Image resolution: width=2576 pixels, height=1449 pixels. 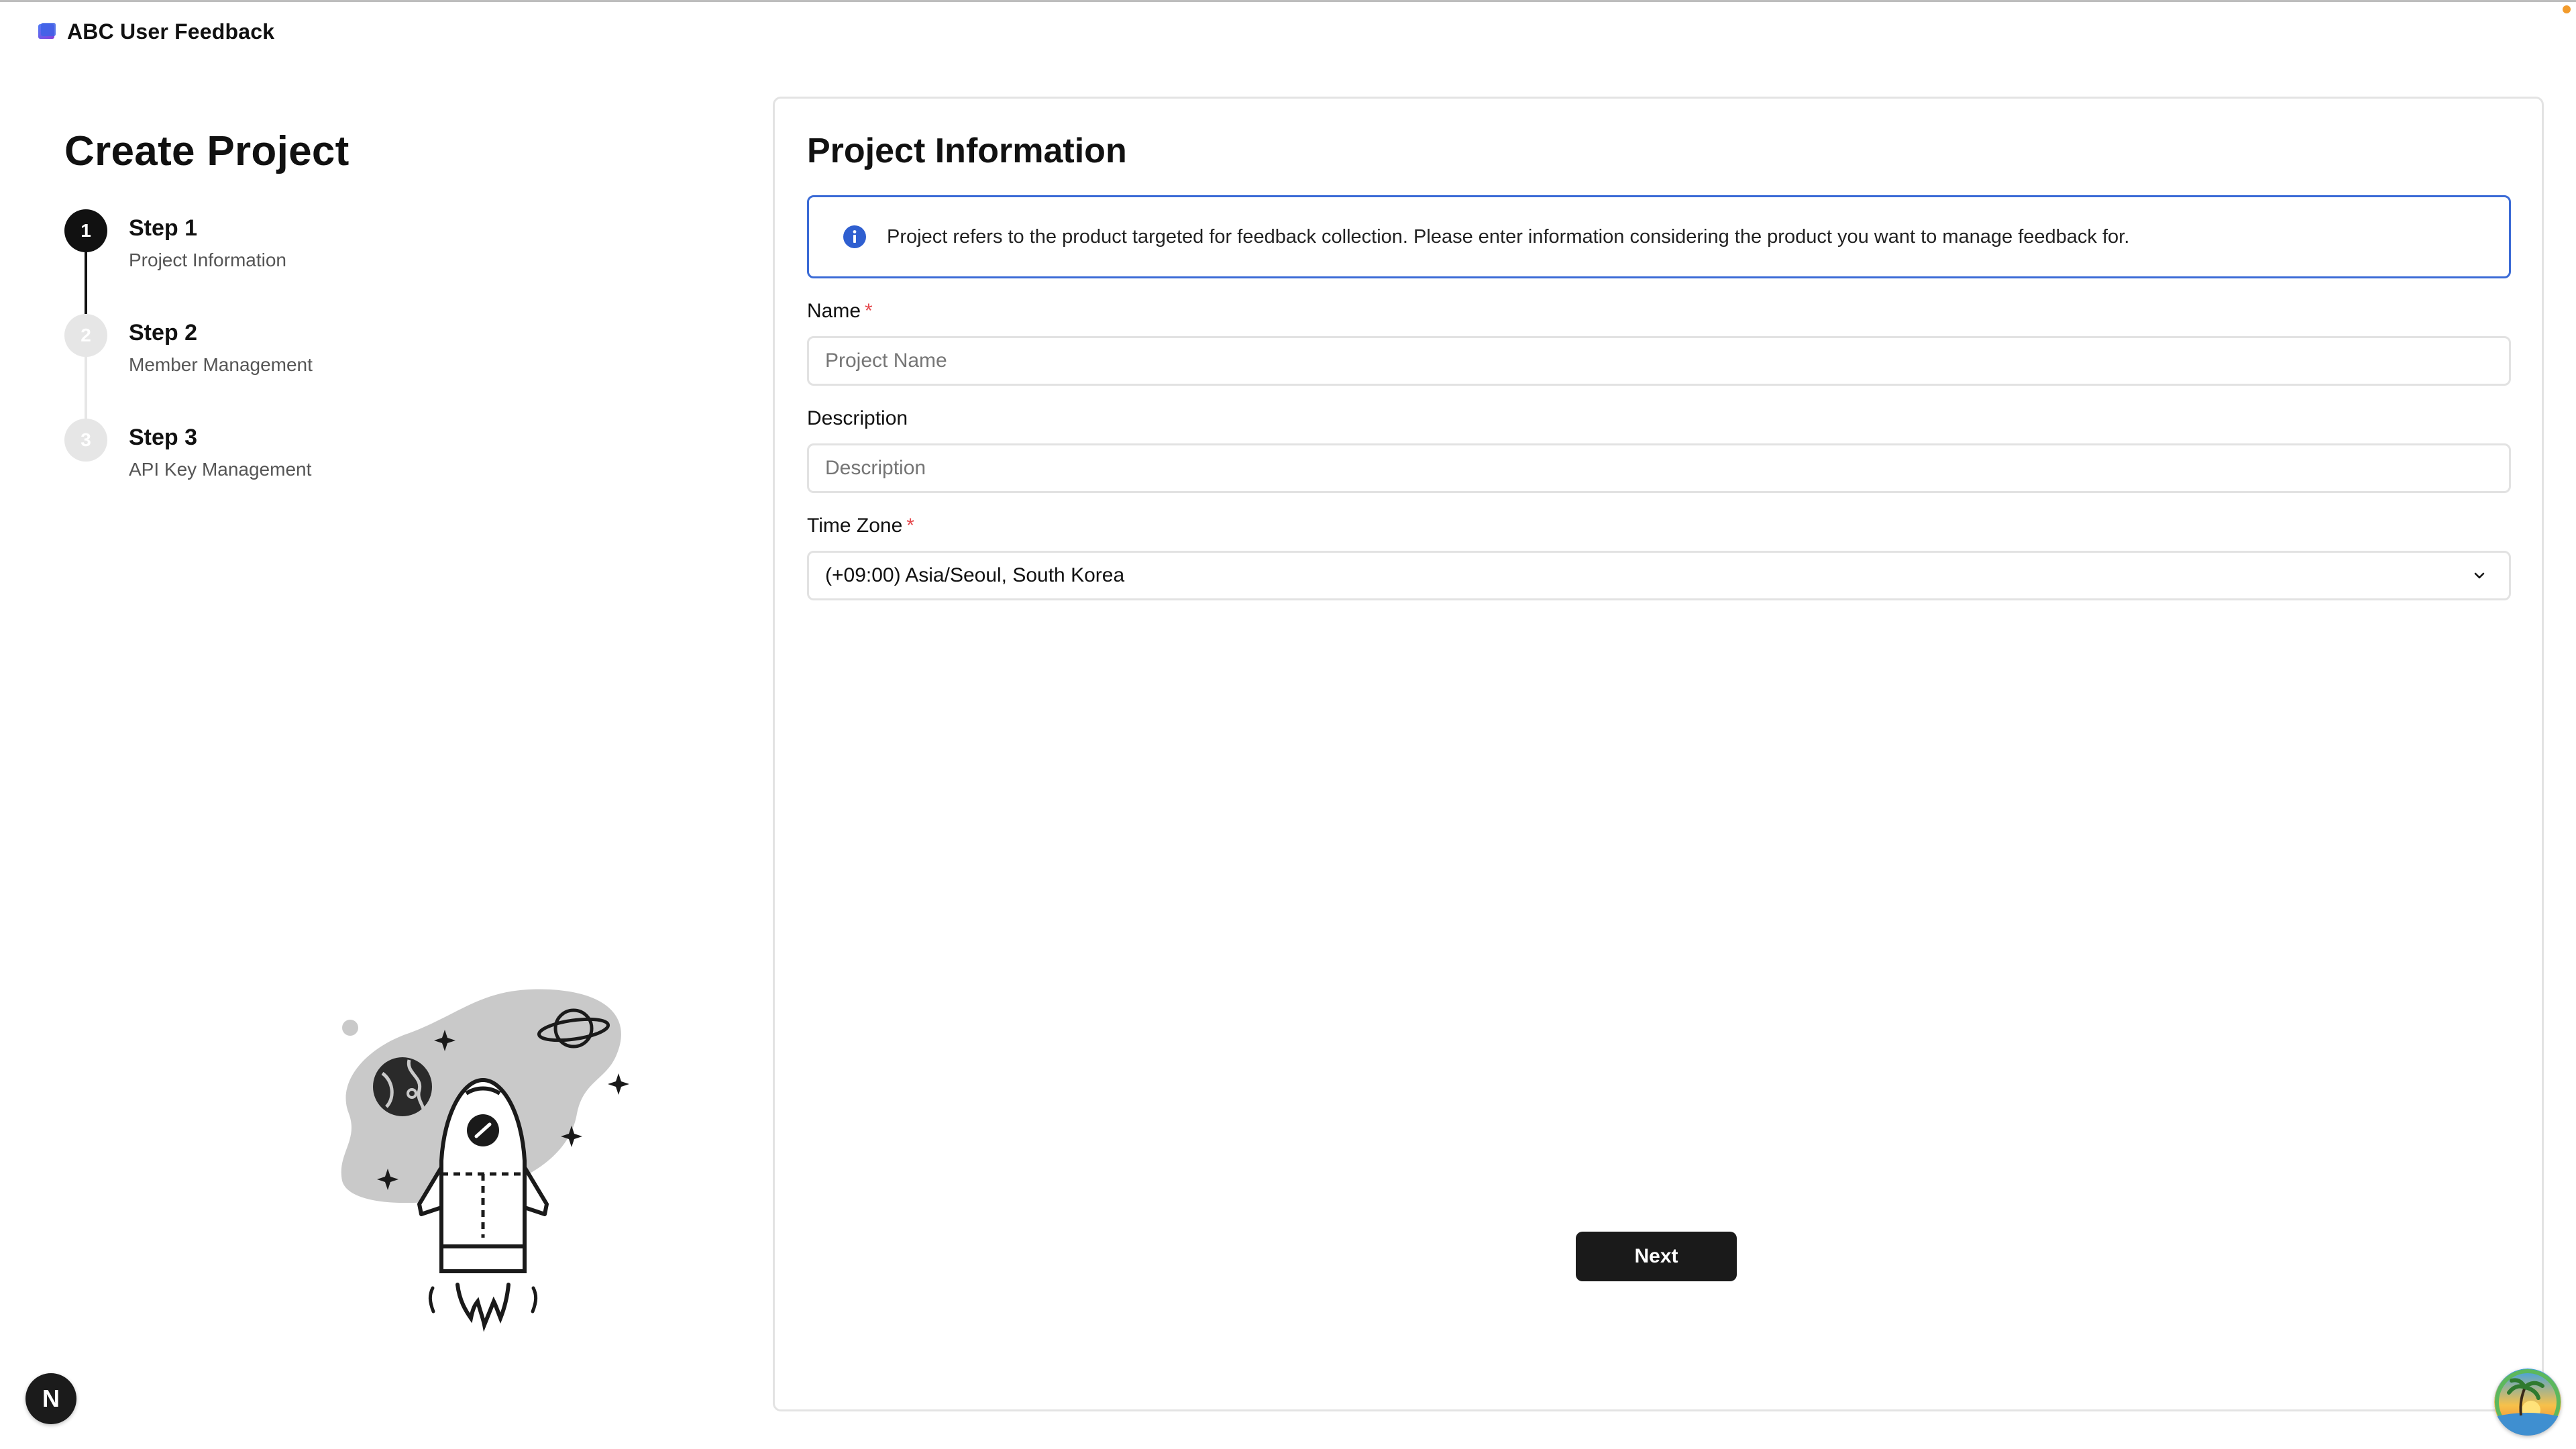 What do you see at coordinates (171, 31) in the screenshot?
I see `app-name: ABC User Feedback` at bounding box center [171, 31].